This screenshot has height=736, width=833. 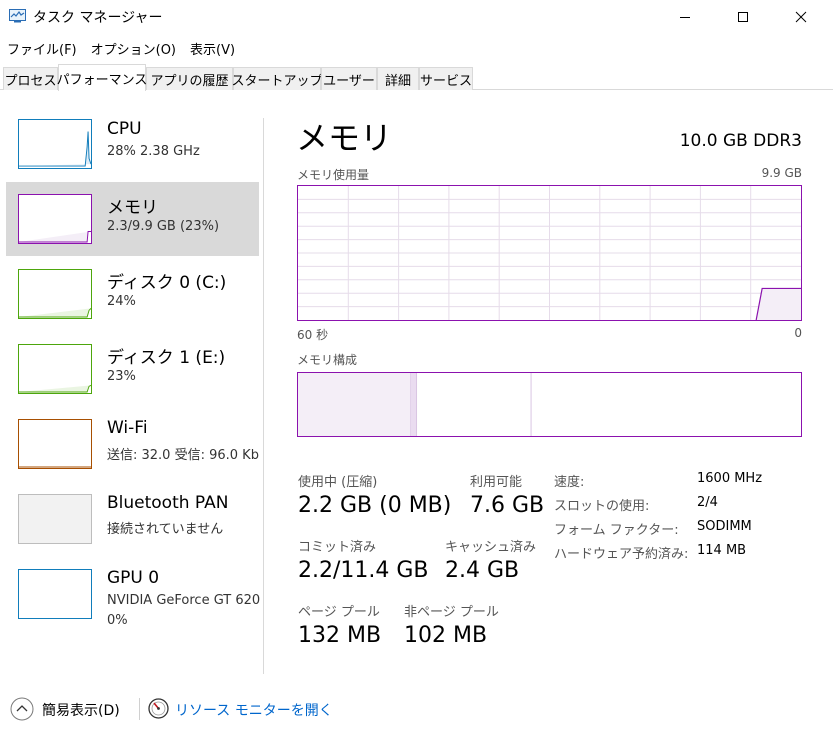 I want to click on bluetooth-thumbnail, so click(x=55, y=519).